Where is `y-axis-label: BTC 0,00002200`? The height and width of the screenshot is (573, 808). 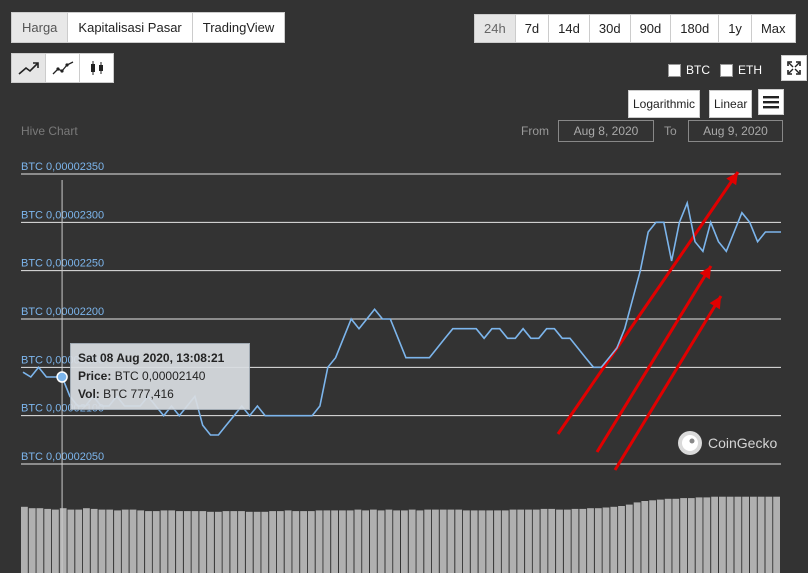 y-axis-label: BTC 0,00002200 is located at coordinates (62, 312).